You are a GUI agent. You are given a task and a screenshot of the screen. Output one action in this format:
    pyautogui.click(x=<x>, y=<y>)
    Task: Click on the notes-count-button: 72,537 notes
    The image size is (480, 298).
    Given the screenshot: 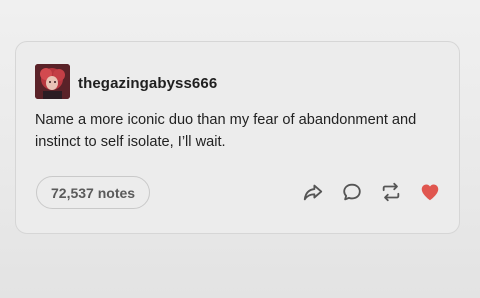 What is the action you would take?
    pyautogui.click(x=93, y=192)
    